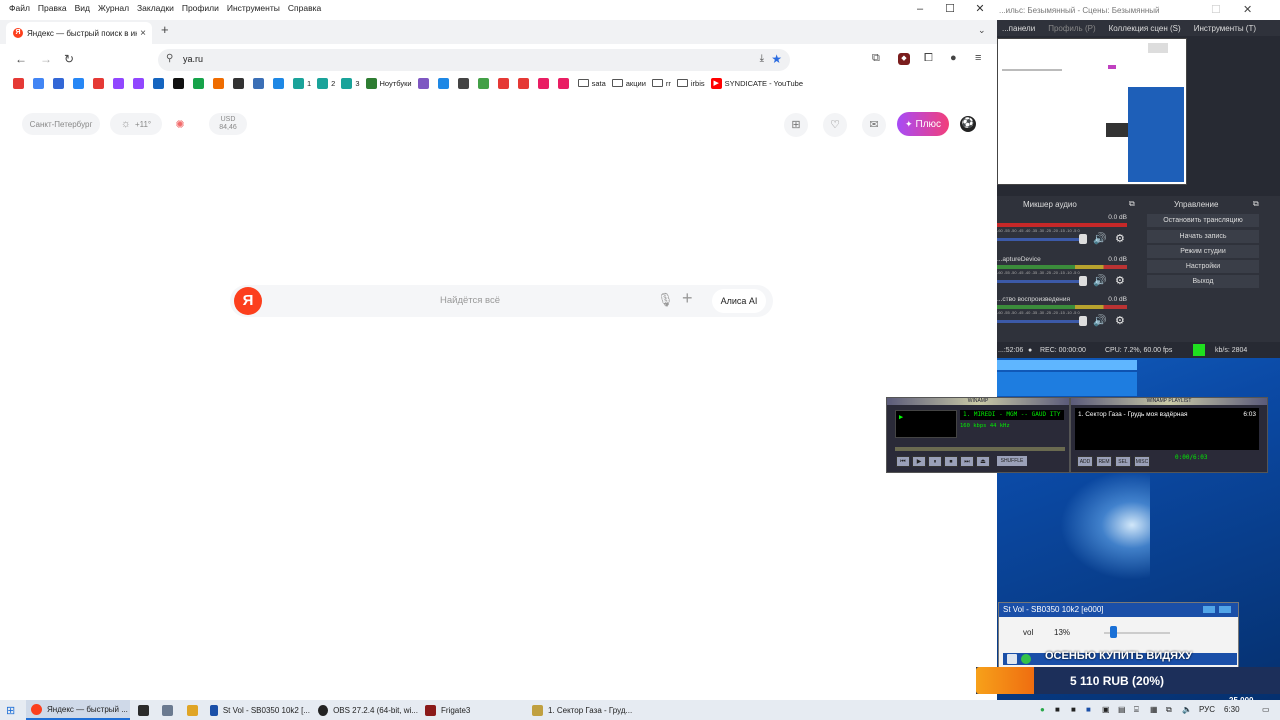  What do you see at coordinates (978, 401) in the screenshot?
I see `winamp-titlebar: WINAMP` at bounding box center [978, 401].